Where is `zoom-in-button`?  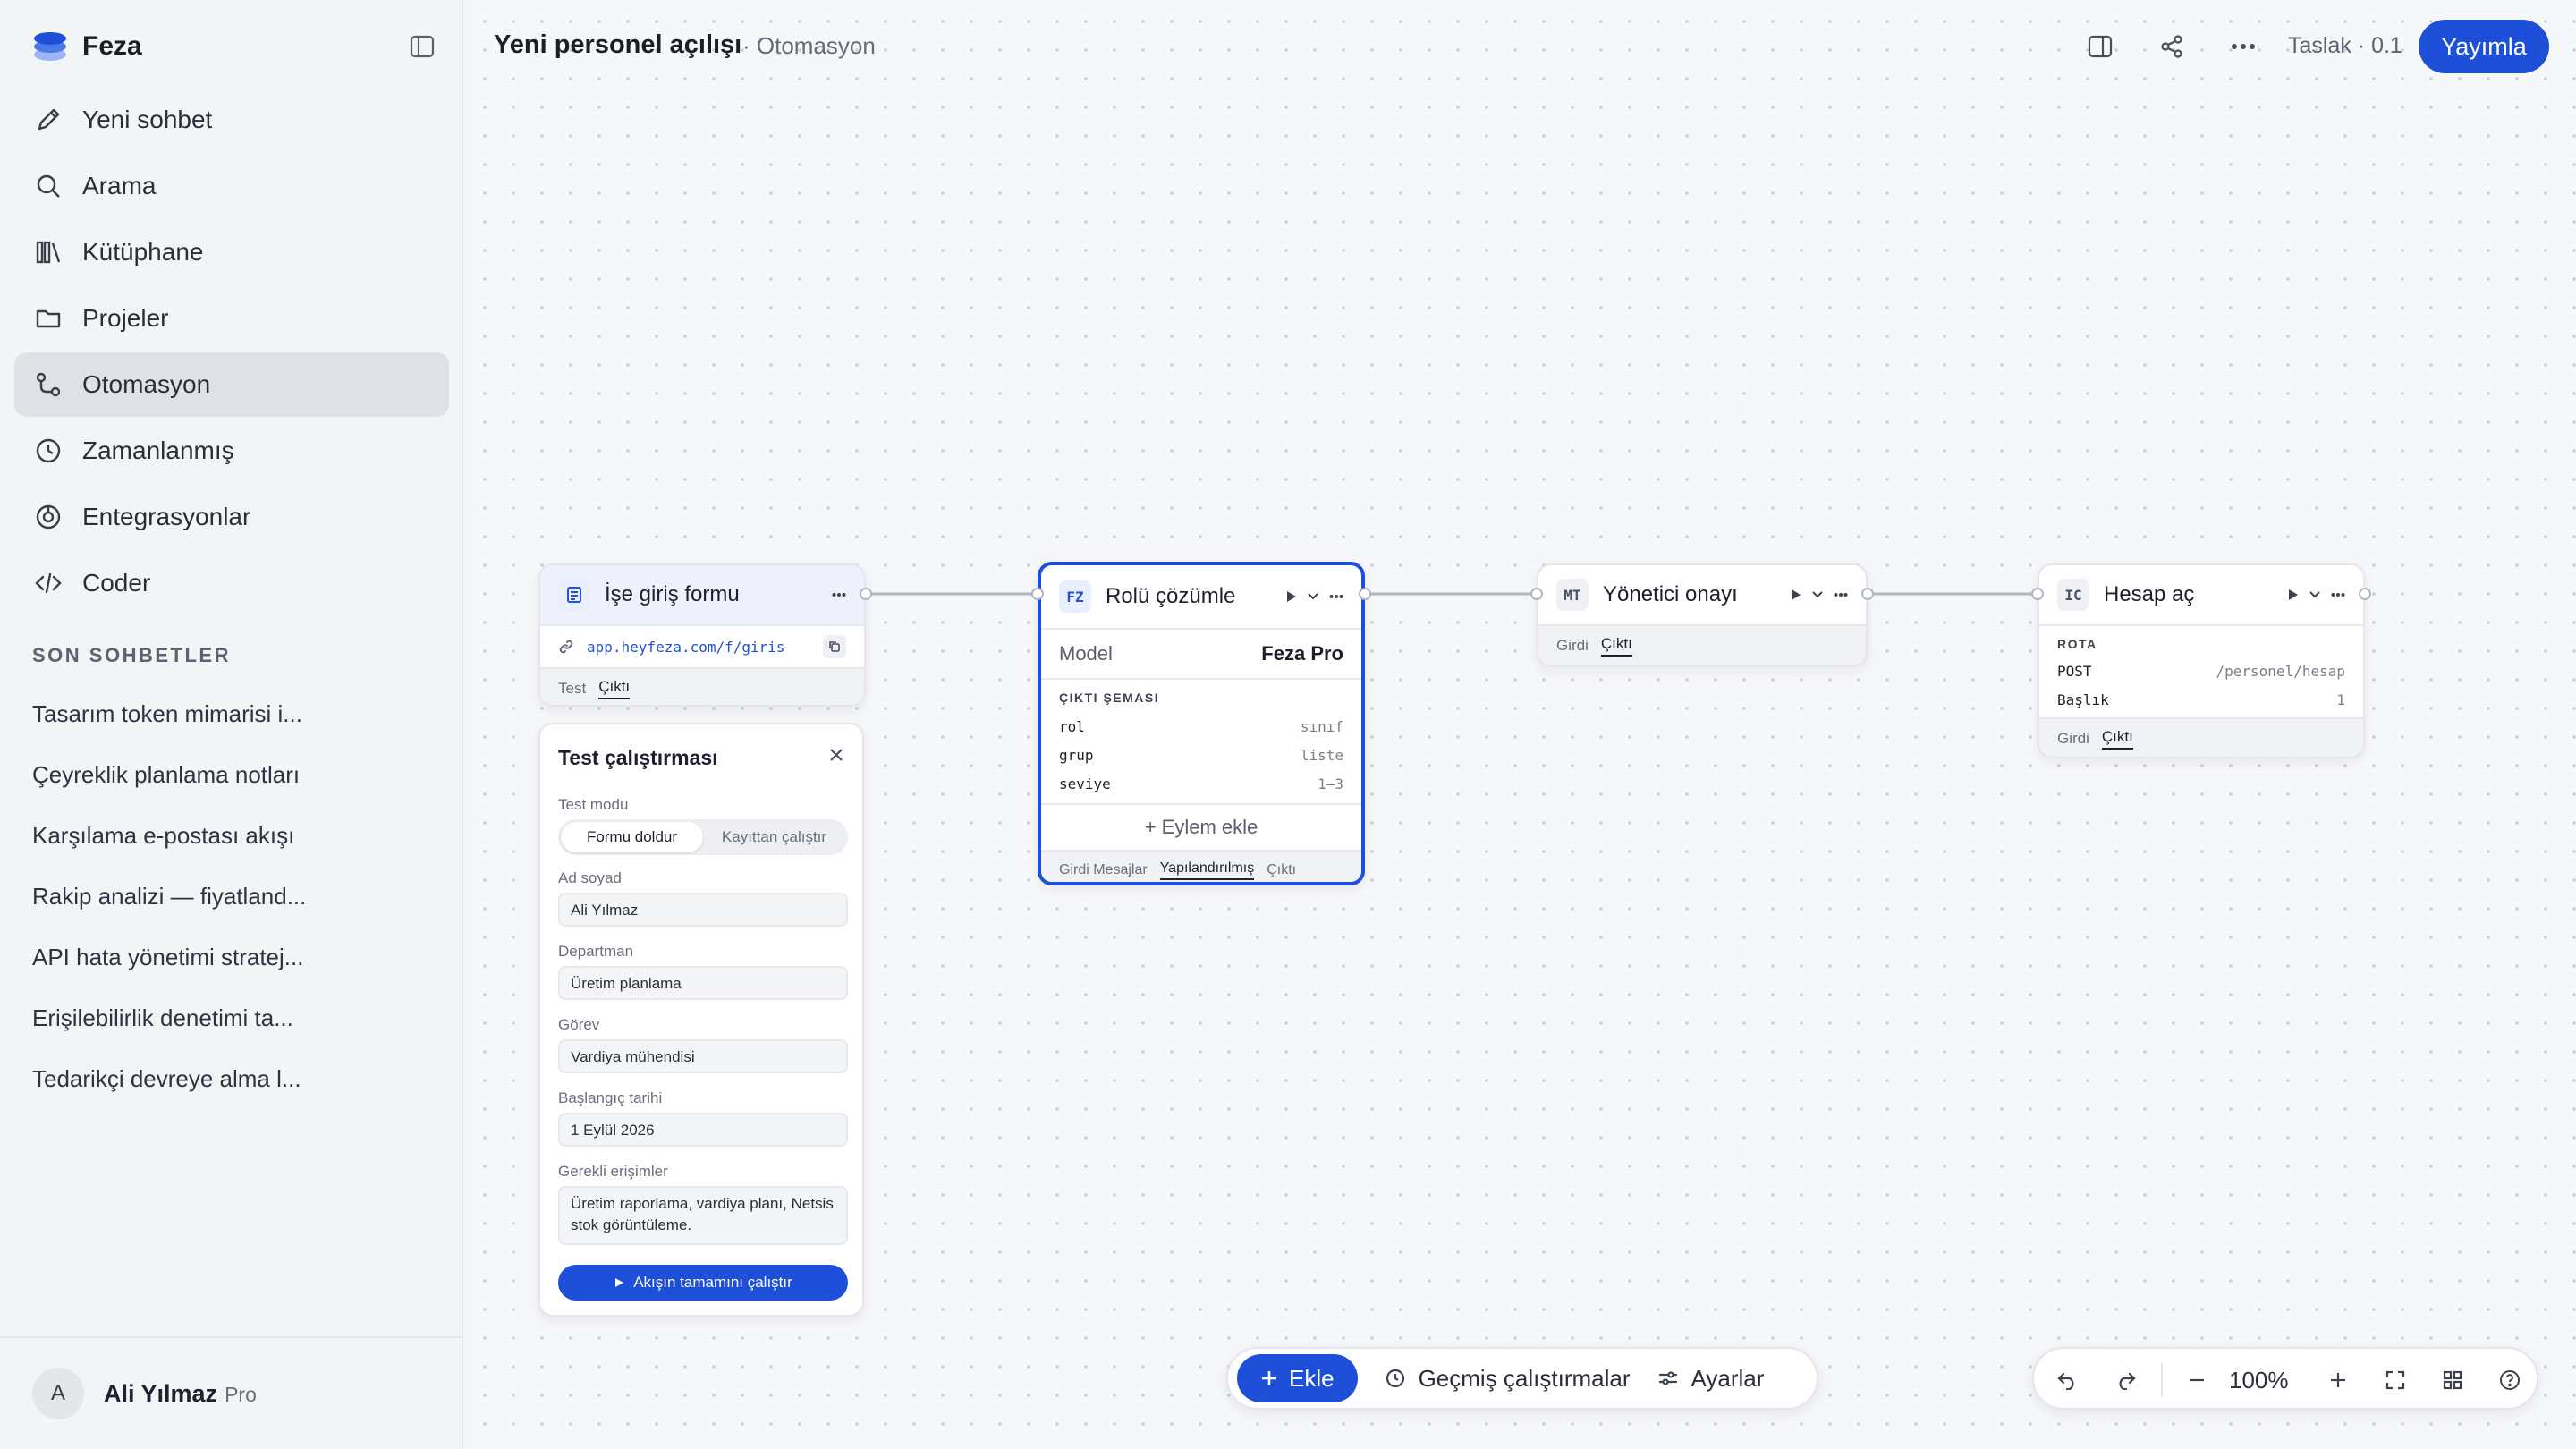
zoom-in-button is located at coordinates (2338, 1380).